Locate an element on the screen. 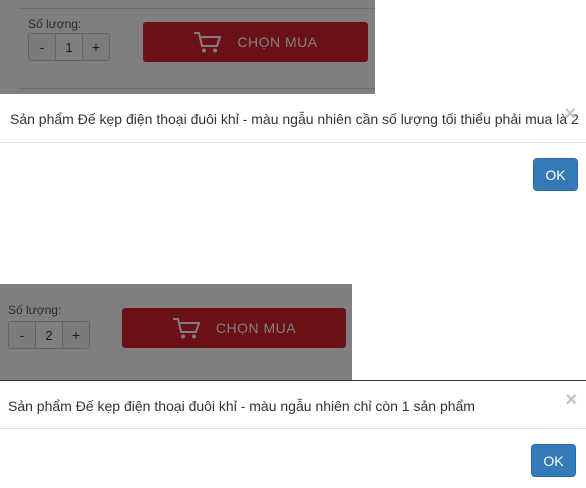 The image size is (586, 488). quantity-stepper: - 1 + is located at coordinates (69, 47).